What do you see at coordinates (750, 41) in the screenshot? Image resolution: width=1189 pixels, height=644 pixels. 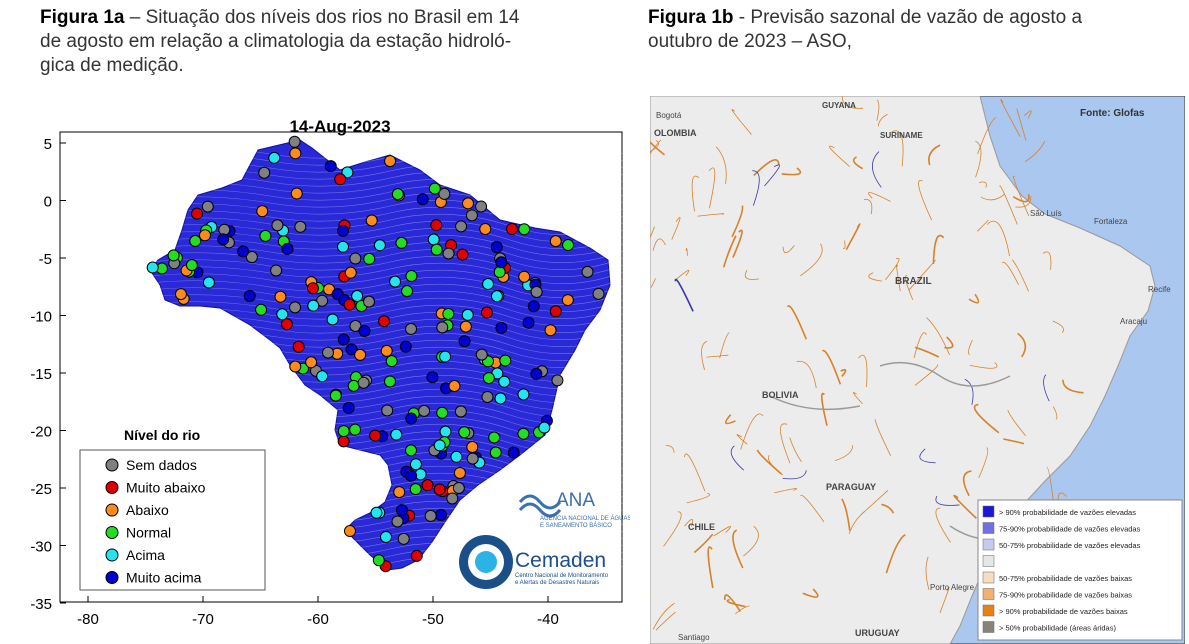 I see `figure-1b-caption-line-2: outubro de 2023 – ASO,` at bounding box center [750, 41].